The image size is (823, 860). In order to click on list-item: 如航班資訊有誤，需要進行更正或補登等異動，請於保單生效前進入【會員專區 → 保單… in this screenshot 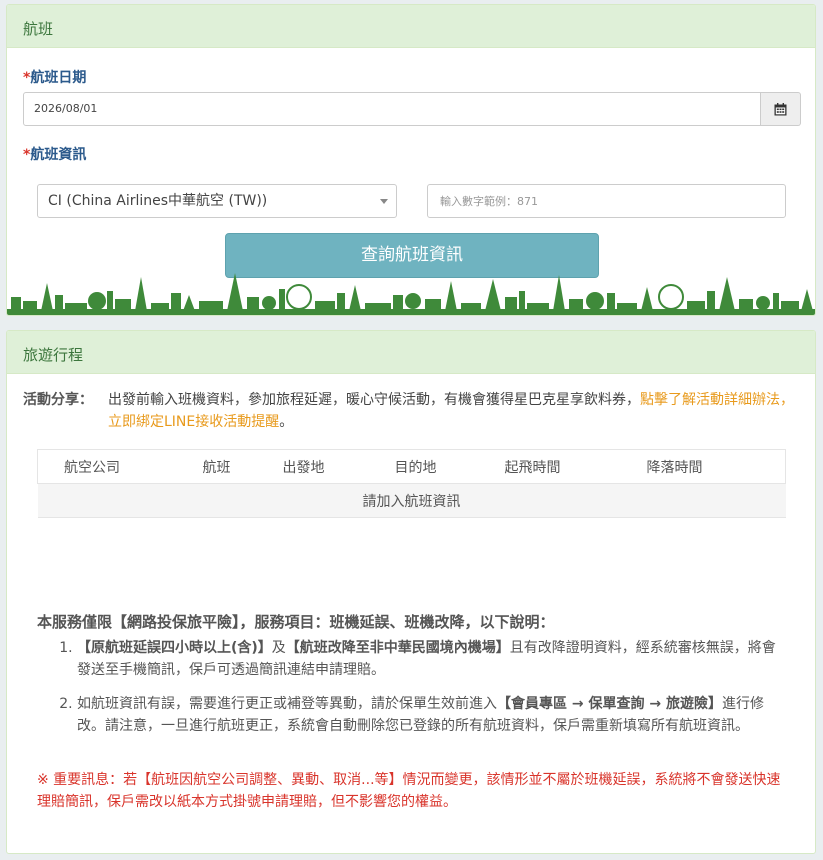, I will do `click(433, 715)`.